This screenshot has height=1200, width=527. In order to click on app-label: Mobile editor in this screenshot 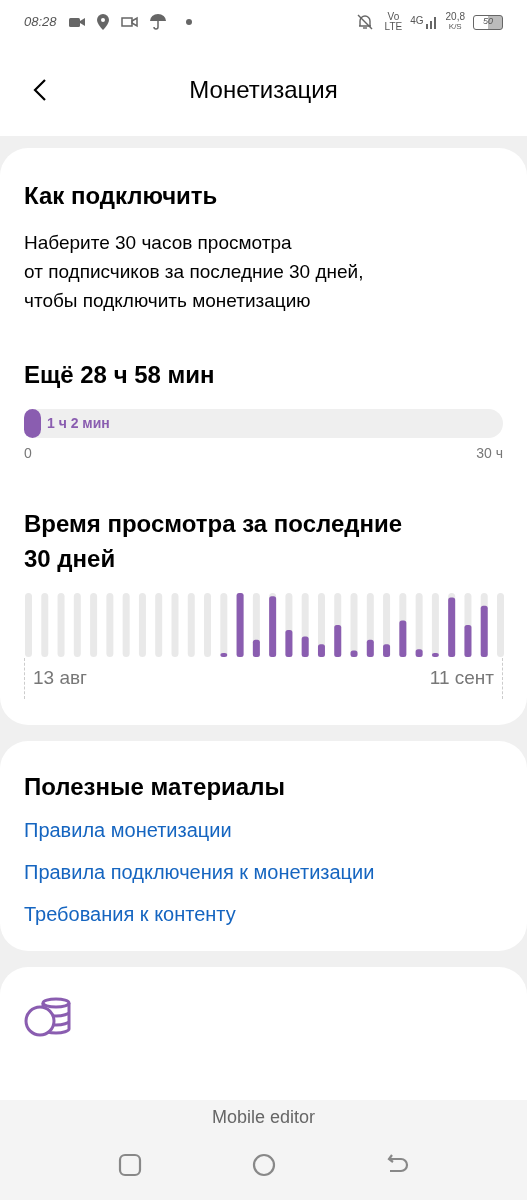, I will do `click(263, 1117)`.